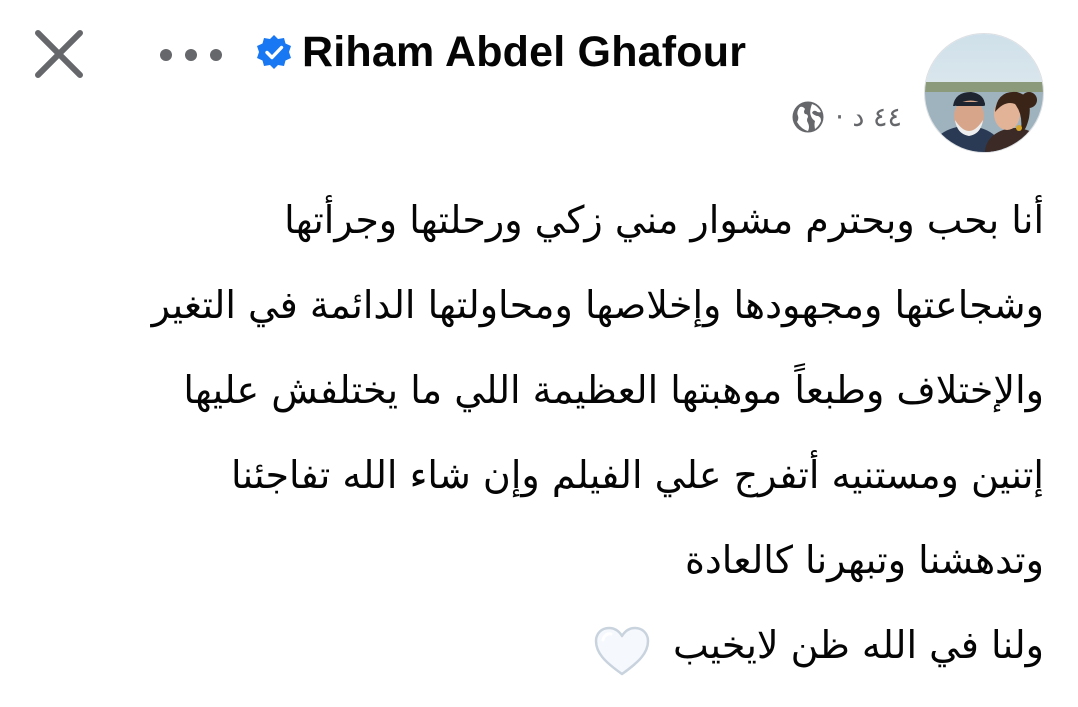 This screenshot has height=707, width=1078. I want to click on post-line: وتدهشنا وتبهرنا كالعادة, so click(864, 560).